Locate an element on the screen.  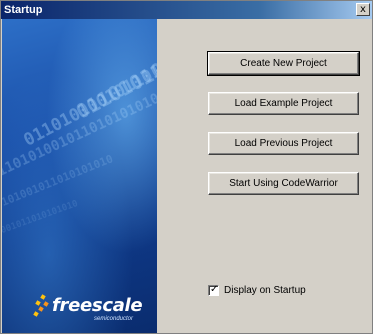
display-on-startup-label: Display on Startup is located at coordinates (265, 290).